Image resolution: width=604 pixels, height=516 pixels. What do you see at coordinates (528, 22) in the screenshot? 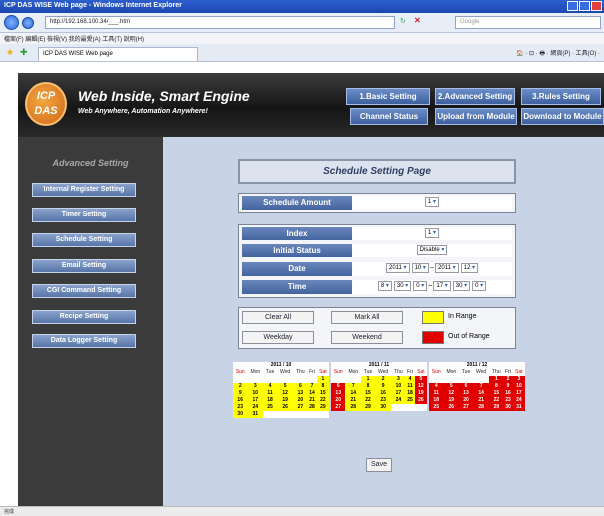
I see `search-input: Google` at bounding box center [528, 22].